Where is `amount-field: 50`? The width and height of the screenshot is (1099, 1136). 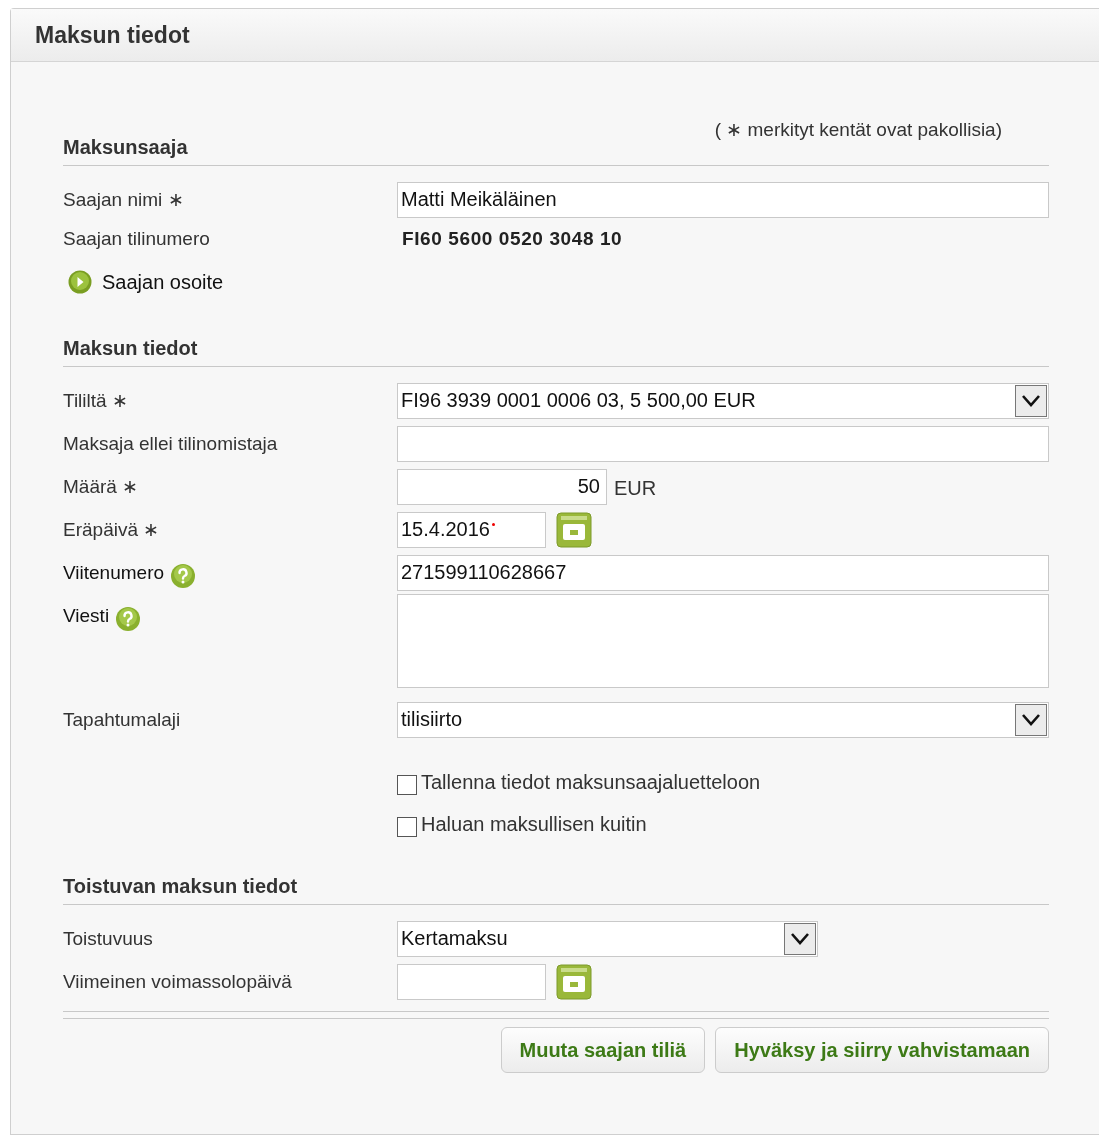 amount-field: 50 is located at coordinates (502, 486).